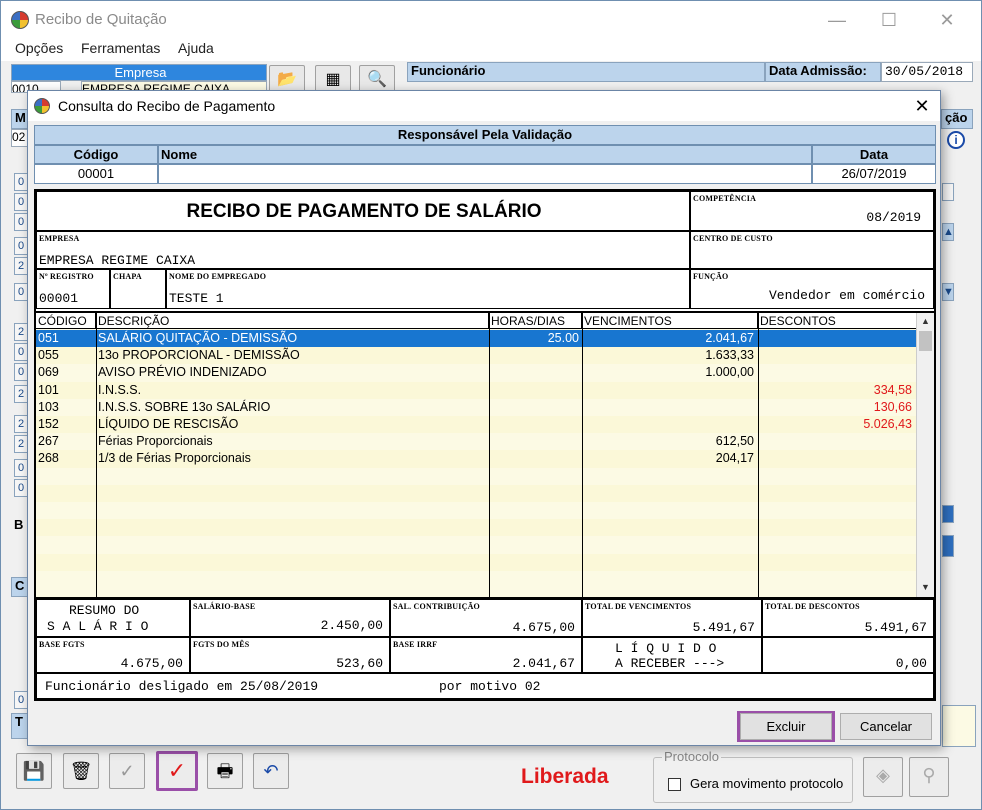 The height and width of the screenshot is (810, 982). Describe the element at coordinates (925, 455) in the screenshot. I see `grid-scrollbar: ▲ ▼` at that location.